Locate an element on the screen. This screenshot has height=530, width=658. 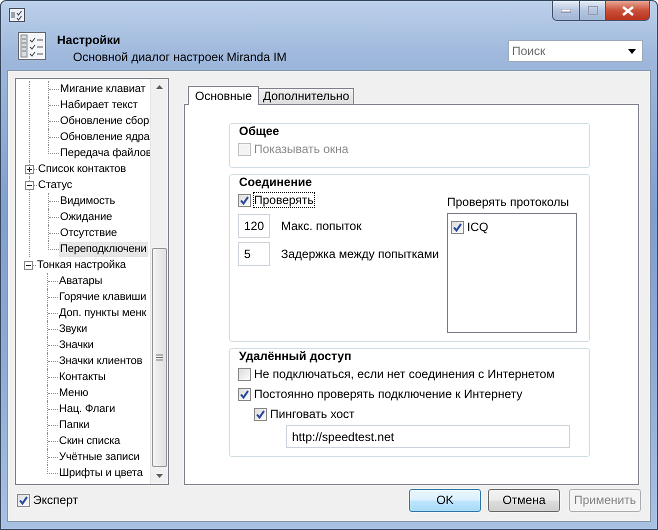
dropdown-arrow-icon is located at coordinates (632, 51).